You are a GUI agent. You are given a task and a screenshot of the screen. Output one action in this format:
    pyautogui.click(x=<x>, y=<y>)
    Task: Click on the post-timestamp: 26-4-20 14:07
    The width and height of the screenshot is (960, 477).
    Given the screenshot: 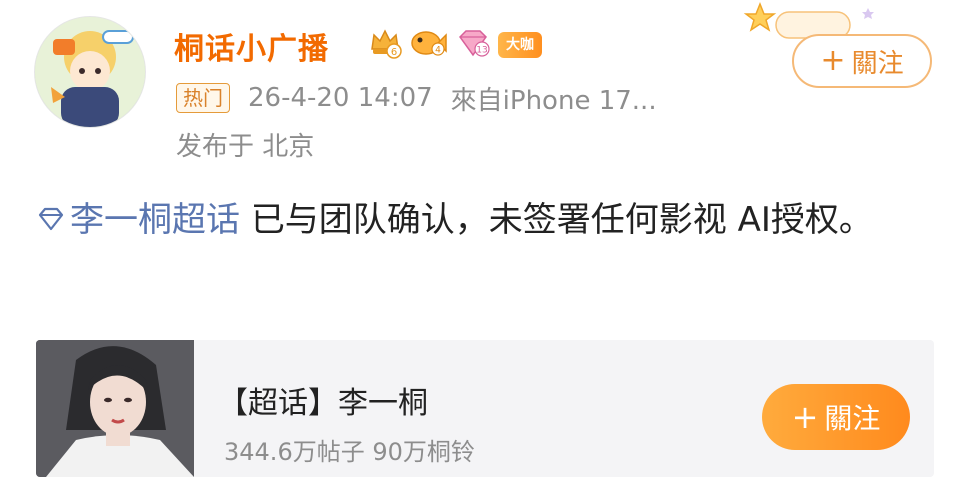 What is the action you would take?
    pyautogui.click(x=340, y=98)
    